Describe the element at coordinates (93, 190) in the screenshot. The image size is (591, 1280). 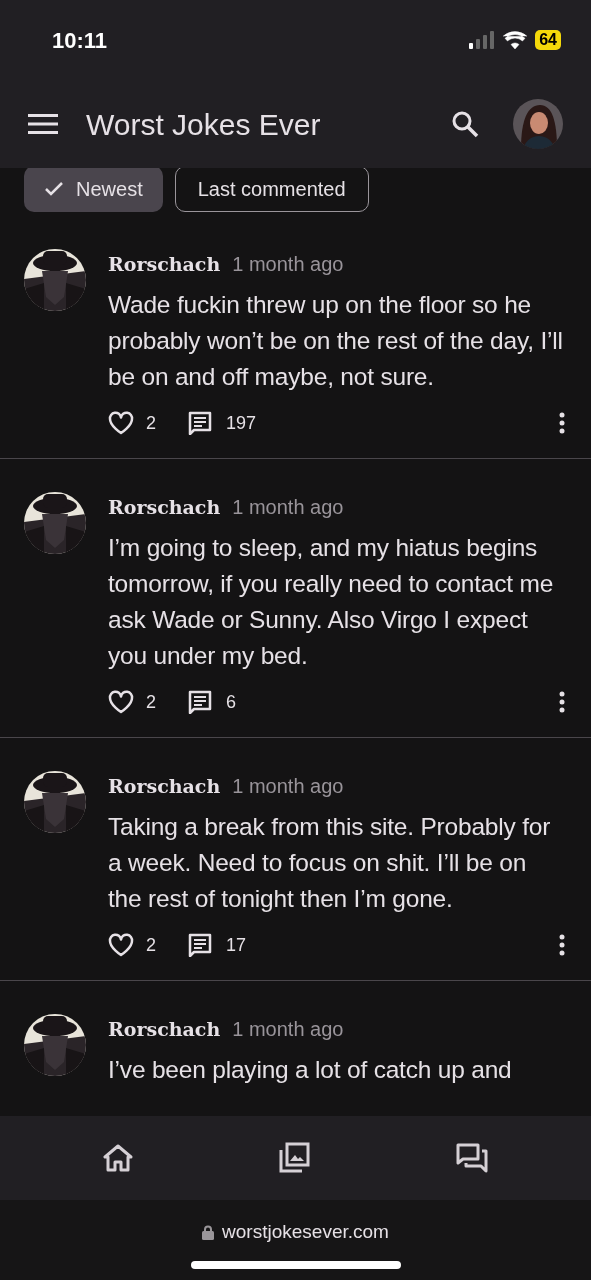
I see `filter-chip: Newest` at that location.